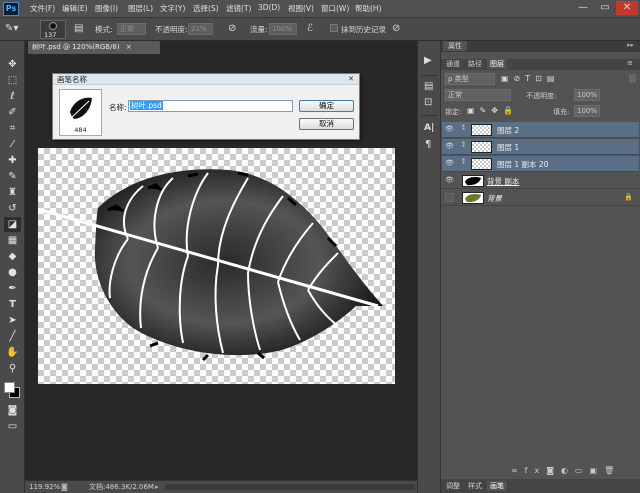 The image size is (640, 493). What do you see at coordinates (11, 9) in the screenshot?
I see `app-logo: Ps` at bounding box center [11, 9].